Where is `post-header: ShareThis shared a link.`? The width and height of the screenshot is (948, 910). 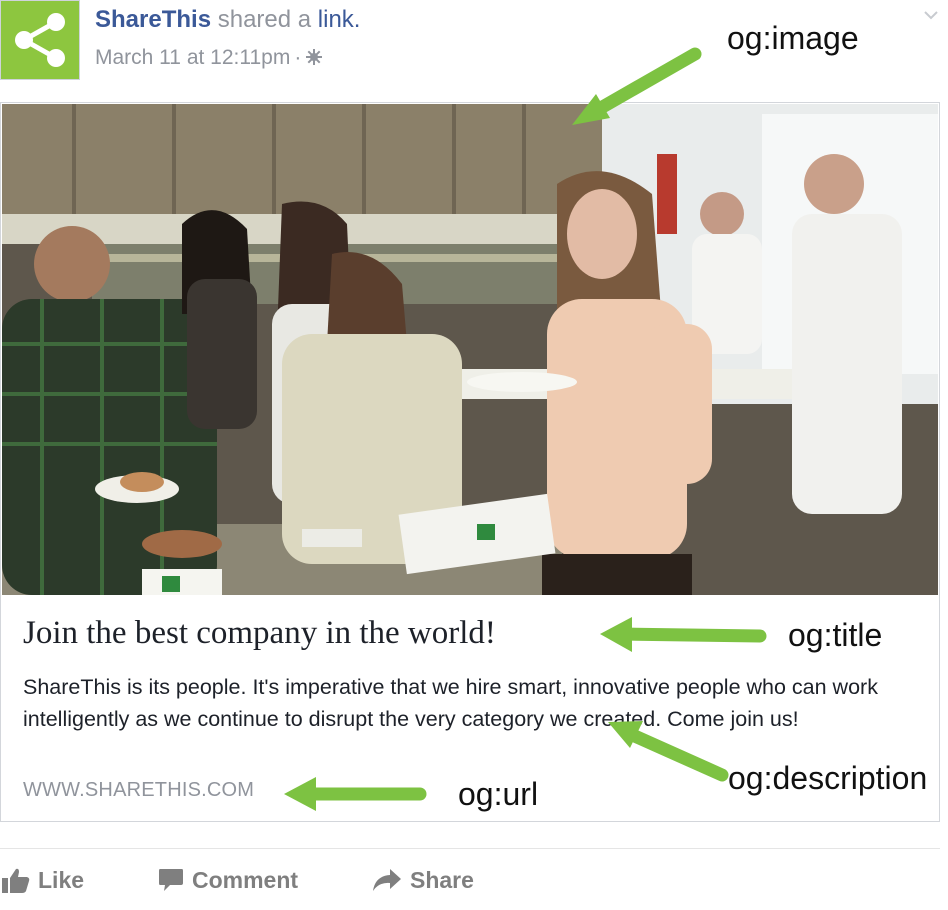
post-header: ShareThis shared a link. is located at coordinates (227, 20).